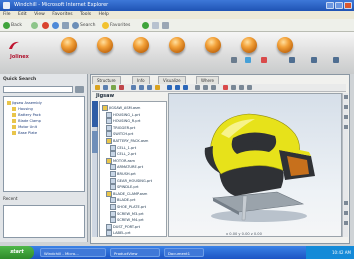 The width and height of the screenshot is (354, 259). What do you see at coordinates (213, 87) in the screenshot?
I see `markup-icon` at bounding box center [213, 87].